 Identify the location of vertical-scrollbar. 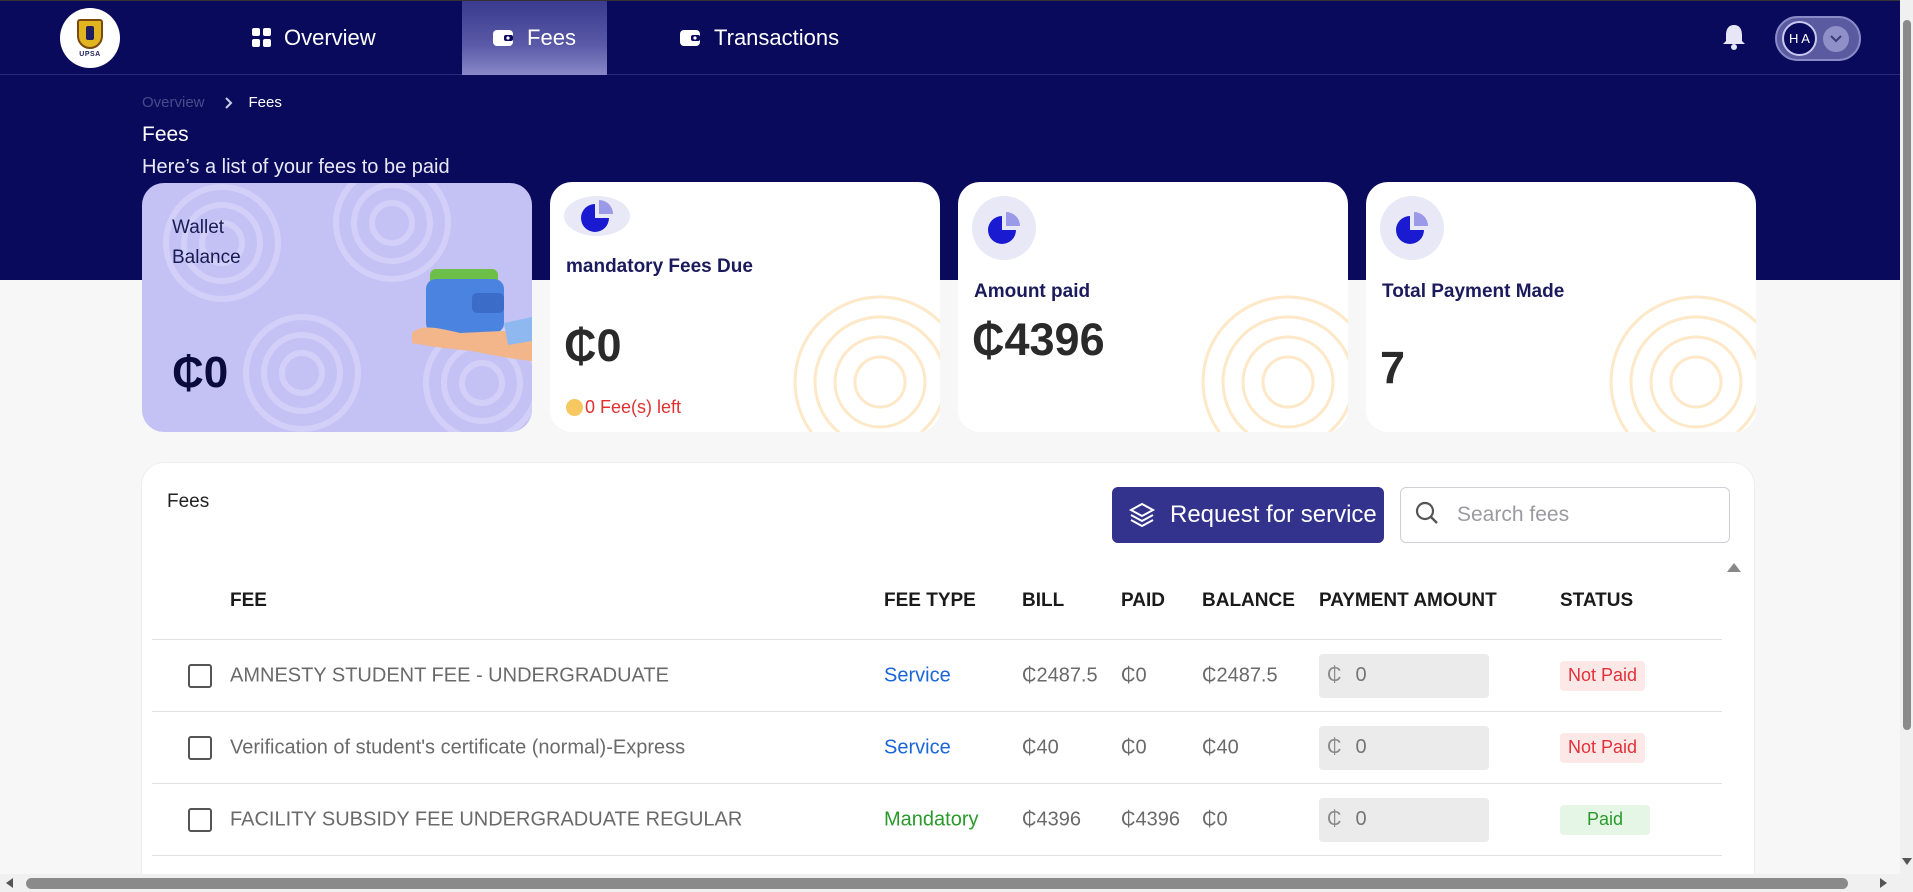
(1906, 446).